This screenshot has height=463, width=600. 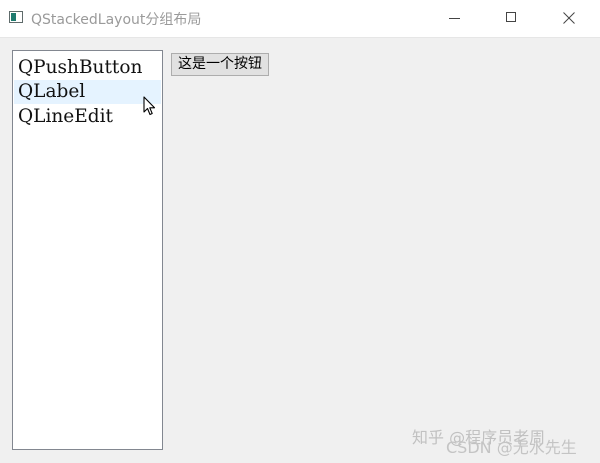 I want to click on list-item-qlabel: QLabel, so click(x=87, y=92).